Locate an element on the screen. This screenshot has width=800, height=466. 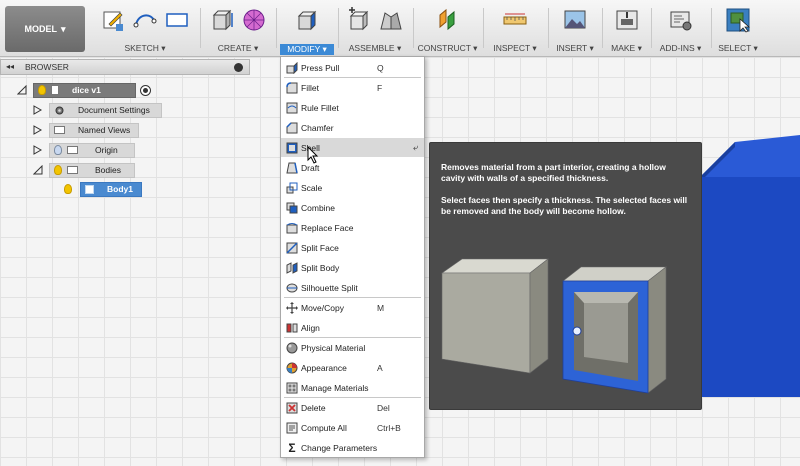
tree-row-body1: Body1 is located at coordinates (103, 189).